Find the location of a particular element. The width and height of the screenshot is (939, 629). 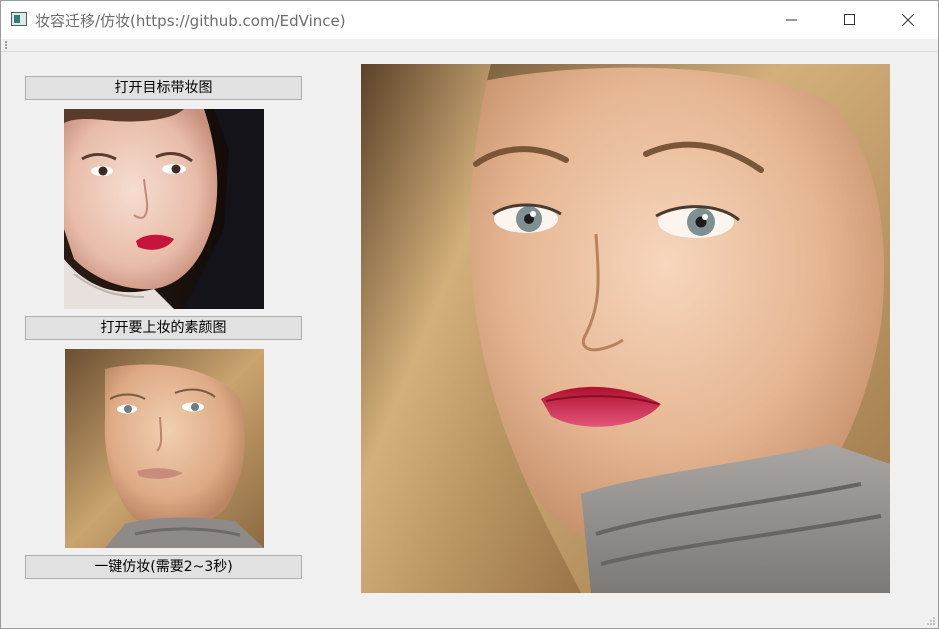

transfer-makeup-button: 一键仿妆(需要2~3秒) is located at coordinates (163, 567).